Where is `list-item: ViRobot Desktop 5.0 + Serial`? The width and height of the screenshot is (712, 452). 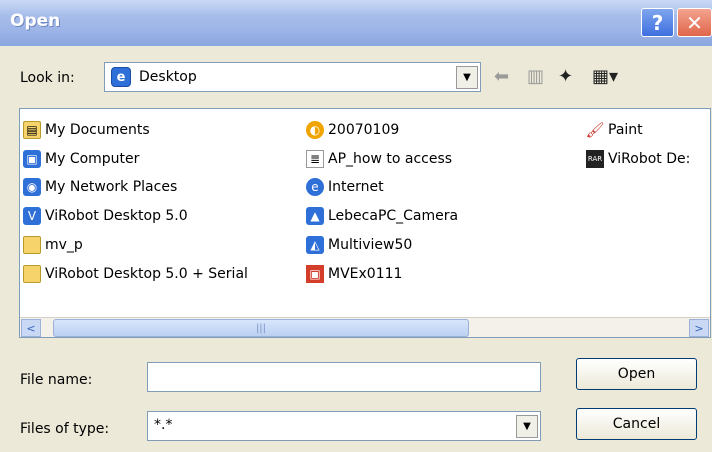 list-item: ViRobot Desktop 5.0 + Serial is located at coordinates (135, 274).